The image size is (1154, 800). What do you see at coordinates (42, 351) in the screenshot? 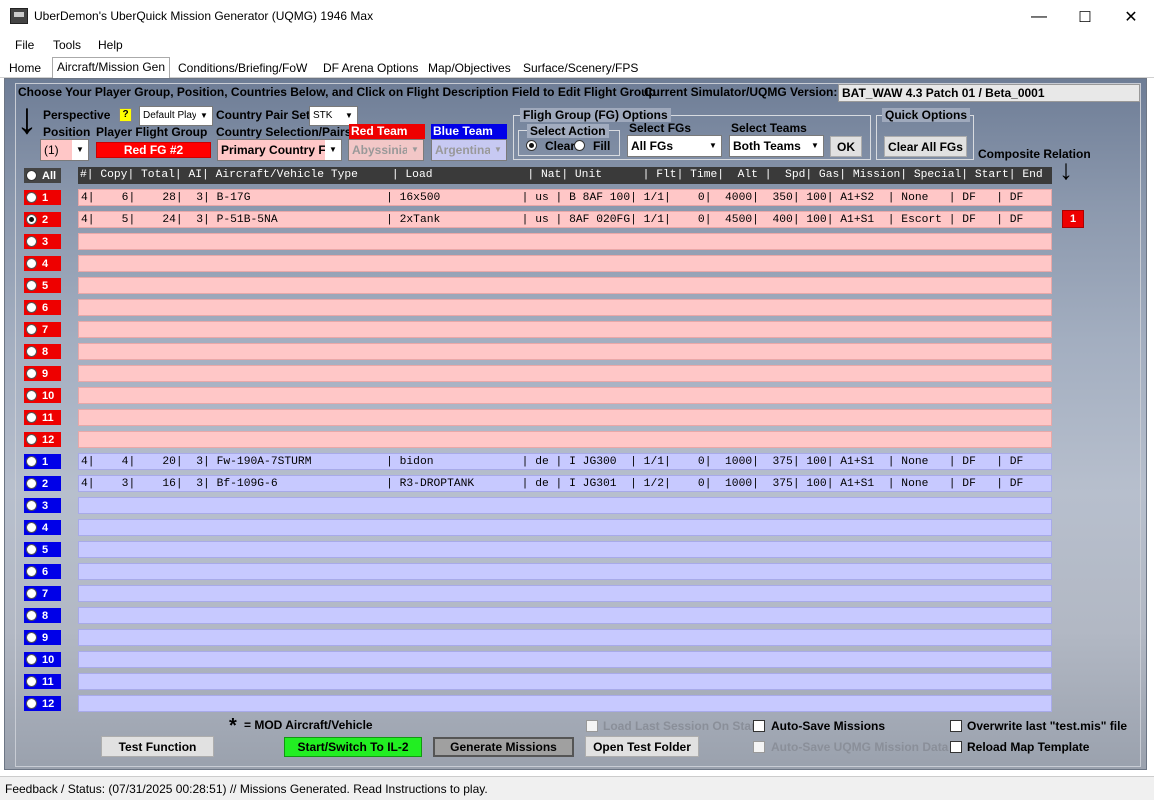
I see `red-fg-selector: 8` at bounding box center [42, 351].